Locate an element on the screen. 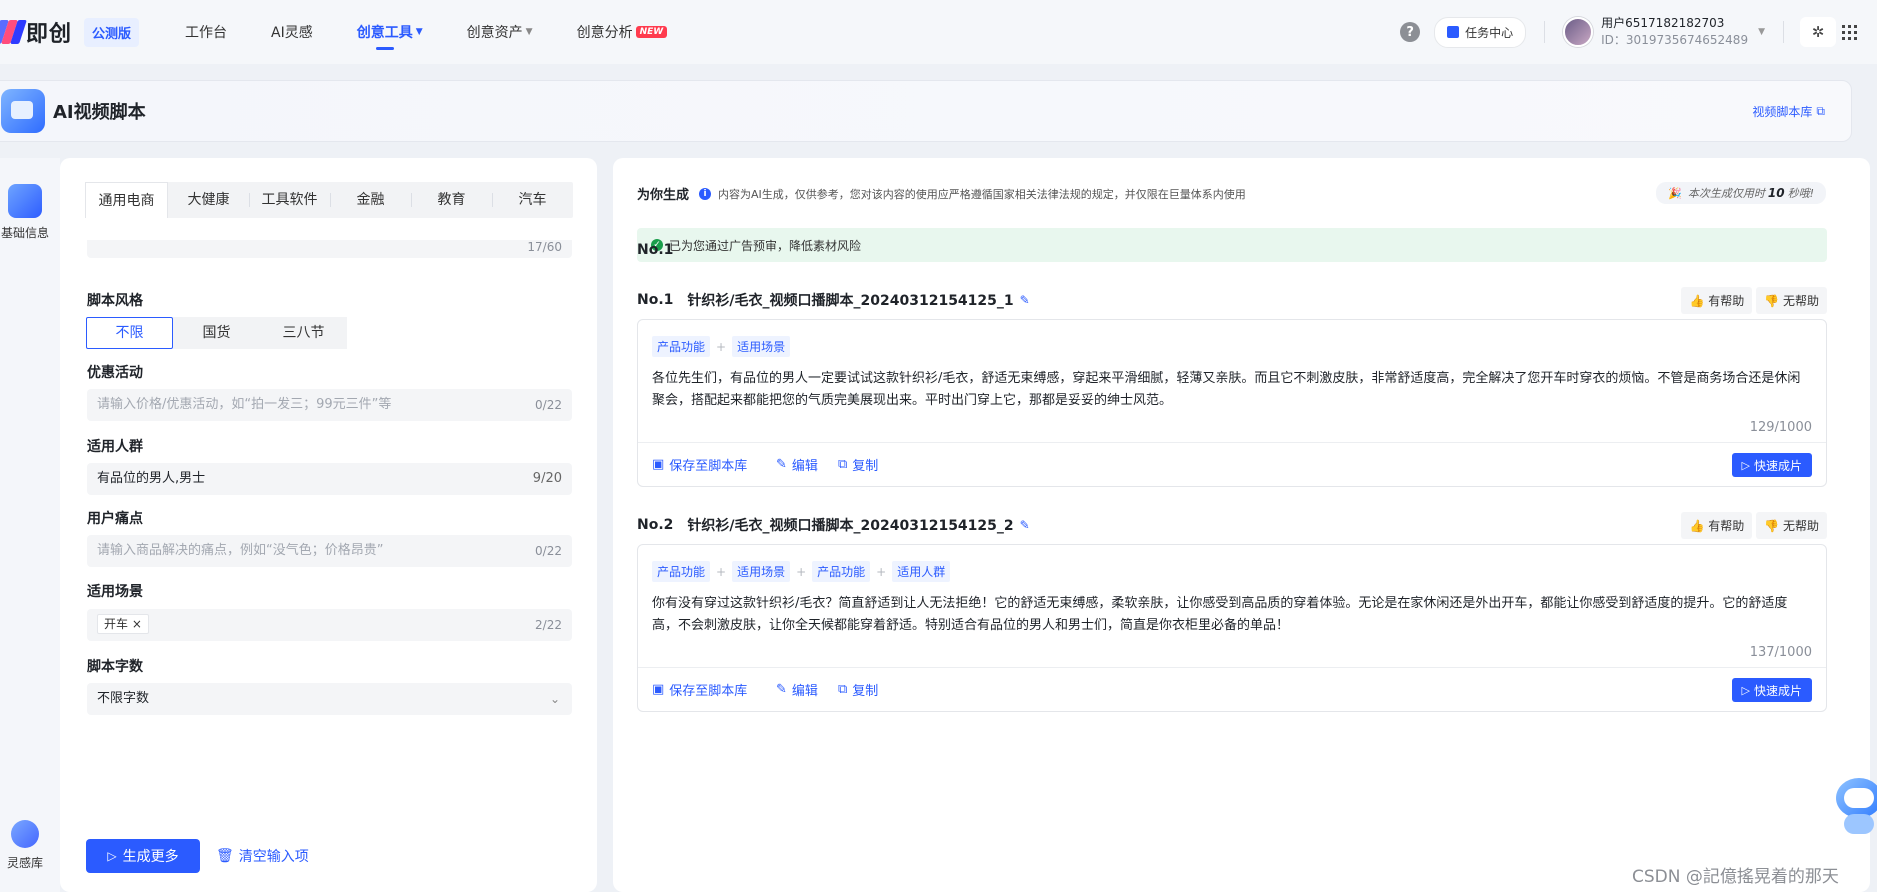 The width and height of the screenshot is (1877, 892). tab-finance: 金融 is located at coordinates (370, 200).